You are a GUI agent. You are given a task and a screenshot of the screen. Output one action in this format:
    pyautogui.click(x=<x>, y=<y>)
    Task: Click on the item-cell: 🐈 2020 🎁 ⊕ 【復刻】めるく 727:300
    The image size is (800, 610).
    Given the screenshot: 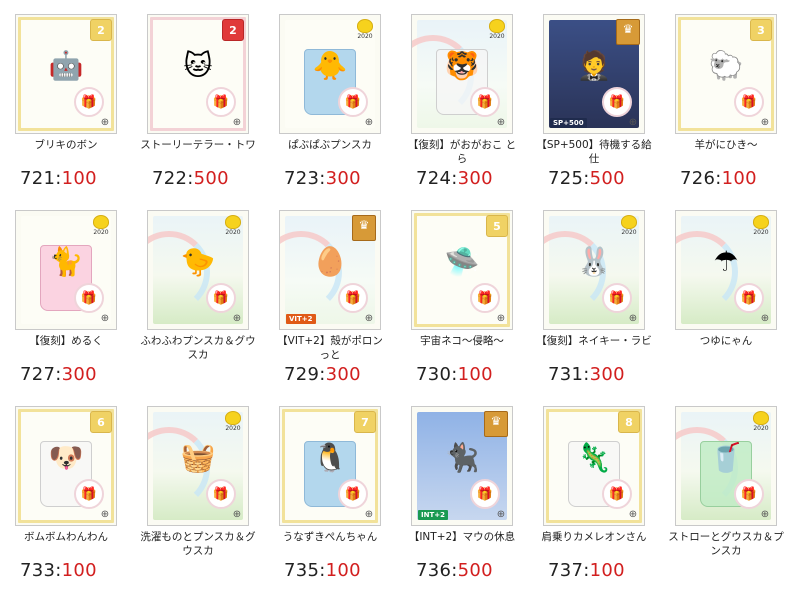 What is the action you would take?
    pyautogui.click(x=66, y=295)
    